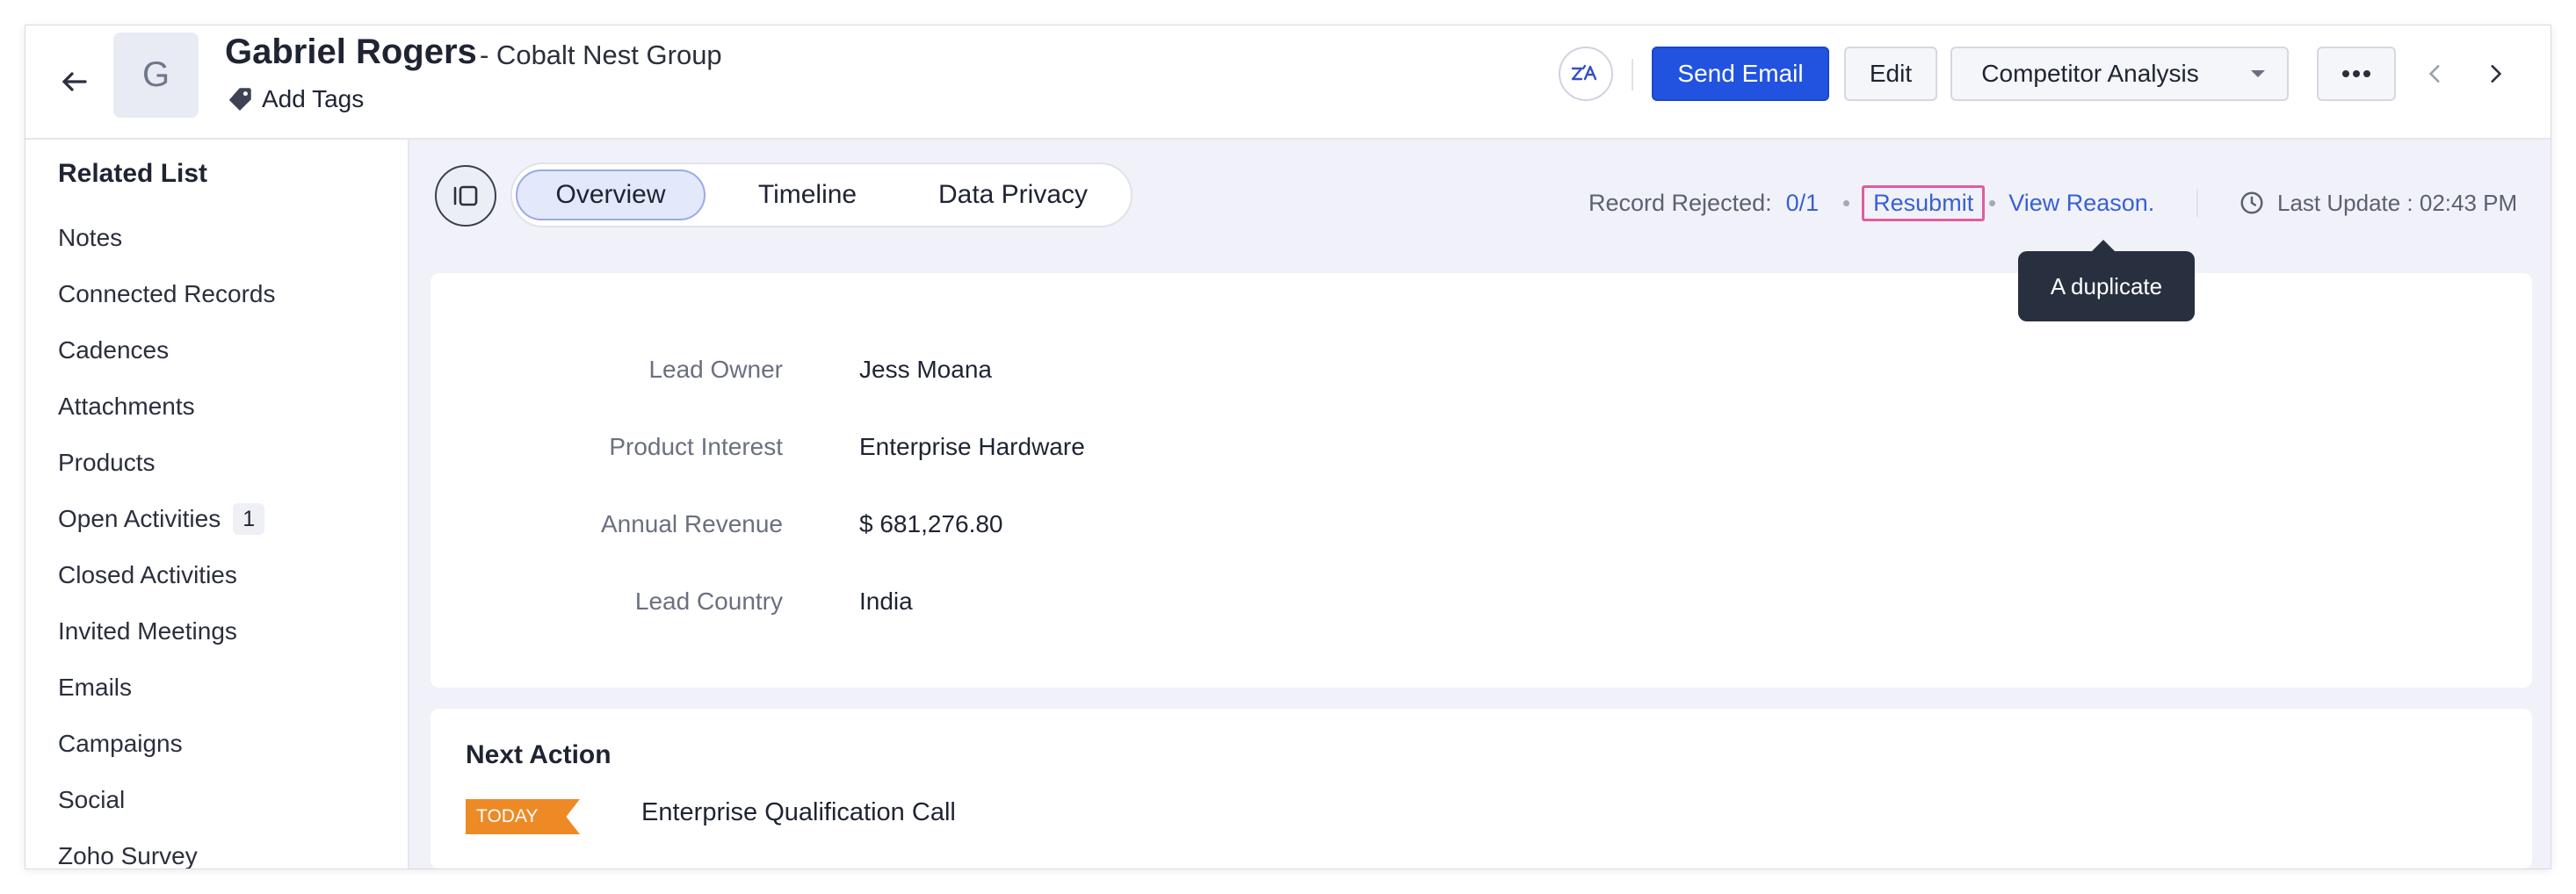  Describe the element at coordinates (351, 52) in the screenshot. I see `record-name: Gabriel Rogers` at that location.